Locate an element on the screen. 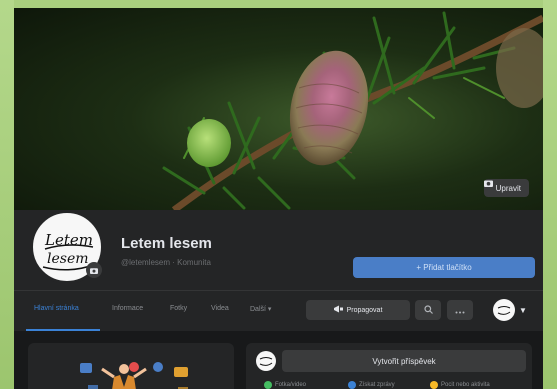 The width and height of the screenshot is (557, 389). promote-button: Propagovat is located at coordinates (358, 310).